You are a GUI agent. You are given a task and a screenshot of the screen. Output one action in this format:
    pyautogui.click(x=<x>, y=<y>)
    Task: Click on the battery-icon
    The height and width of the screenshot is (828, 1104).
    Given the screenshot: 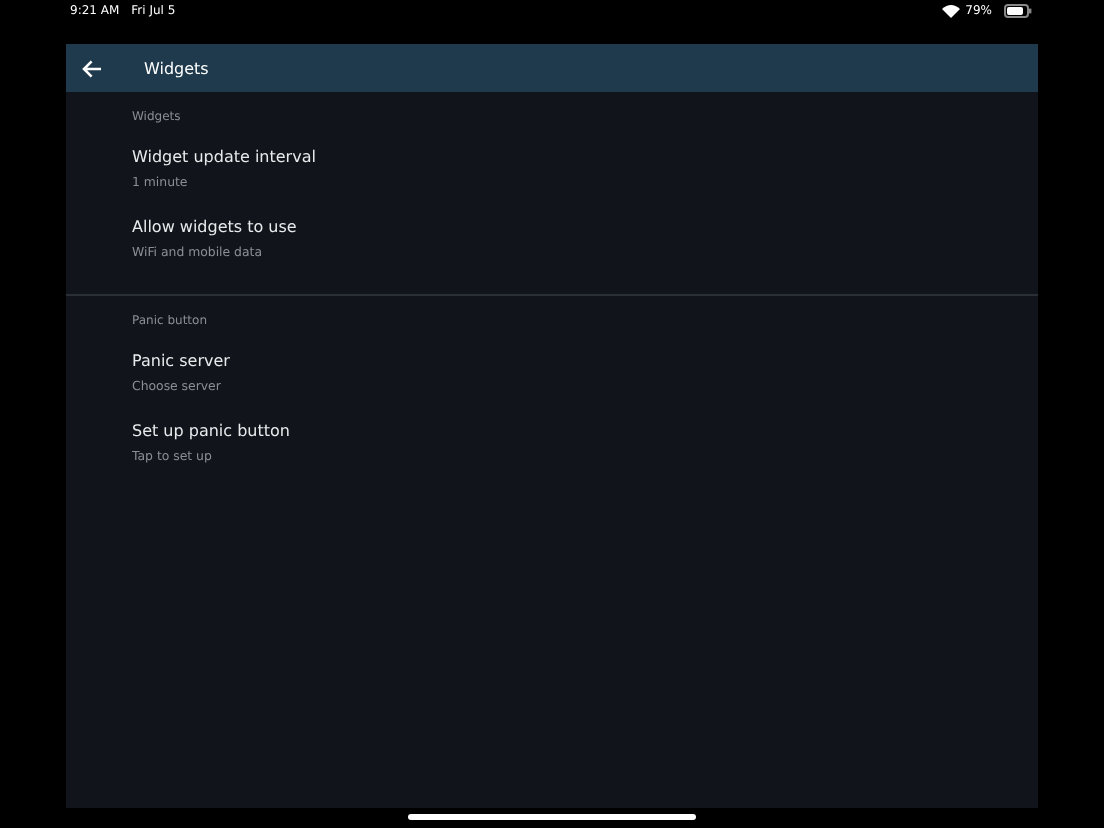 What is the action you would take?
    pyautogui.click(x=1018, y=11)
    